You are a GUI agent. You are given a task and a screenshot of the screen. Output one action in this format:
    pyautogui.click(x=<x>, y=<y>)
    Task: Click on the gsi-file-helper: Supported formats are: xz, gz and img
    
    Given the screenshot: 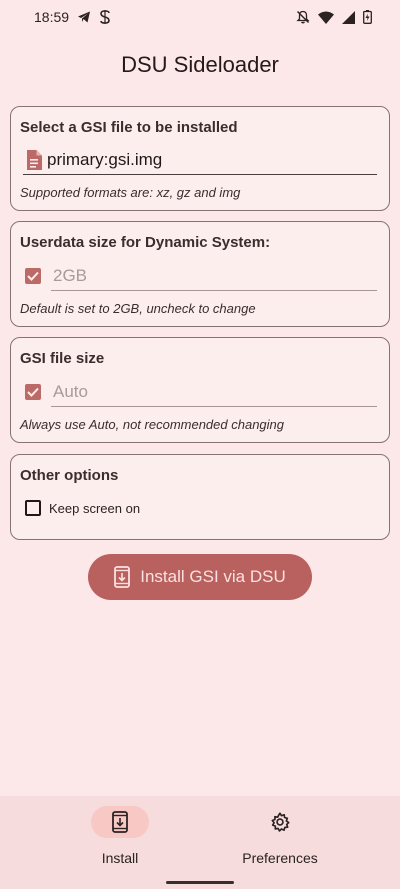 What is the action you would take?
    pyautogui.click(x=130, y=192)
    